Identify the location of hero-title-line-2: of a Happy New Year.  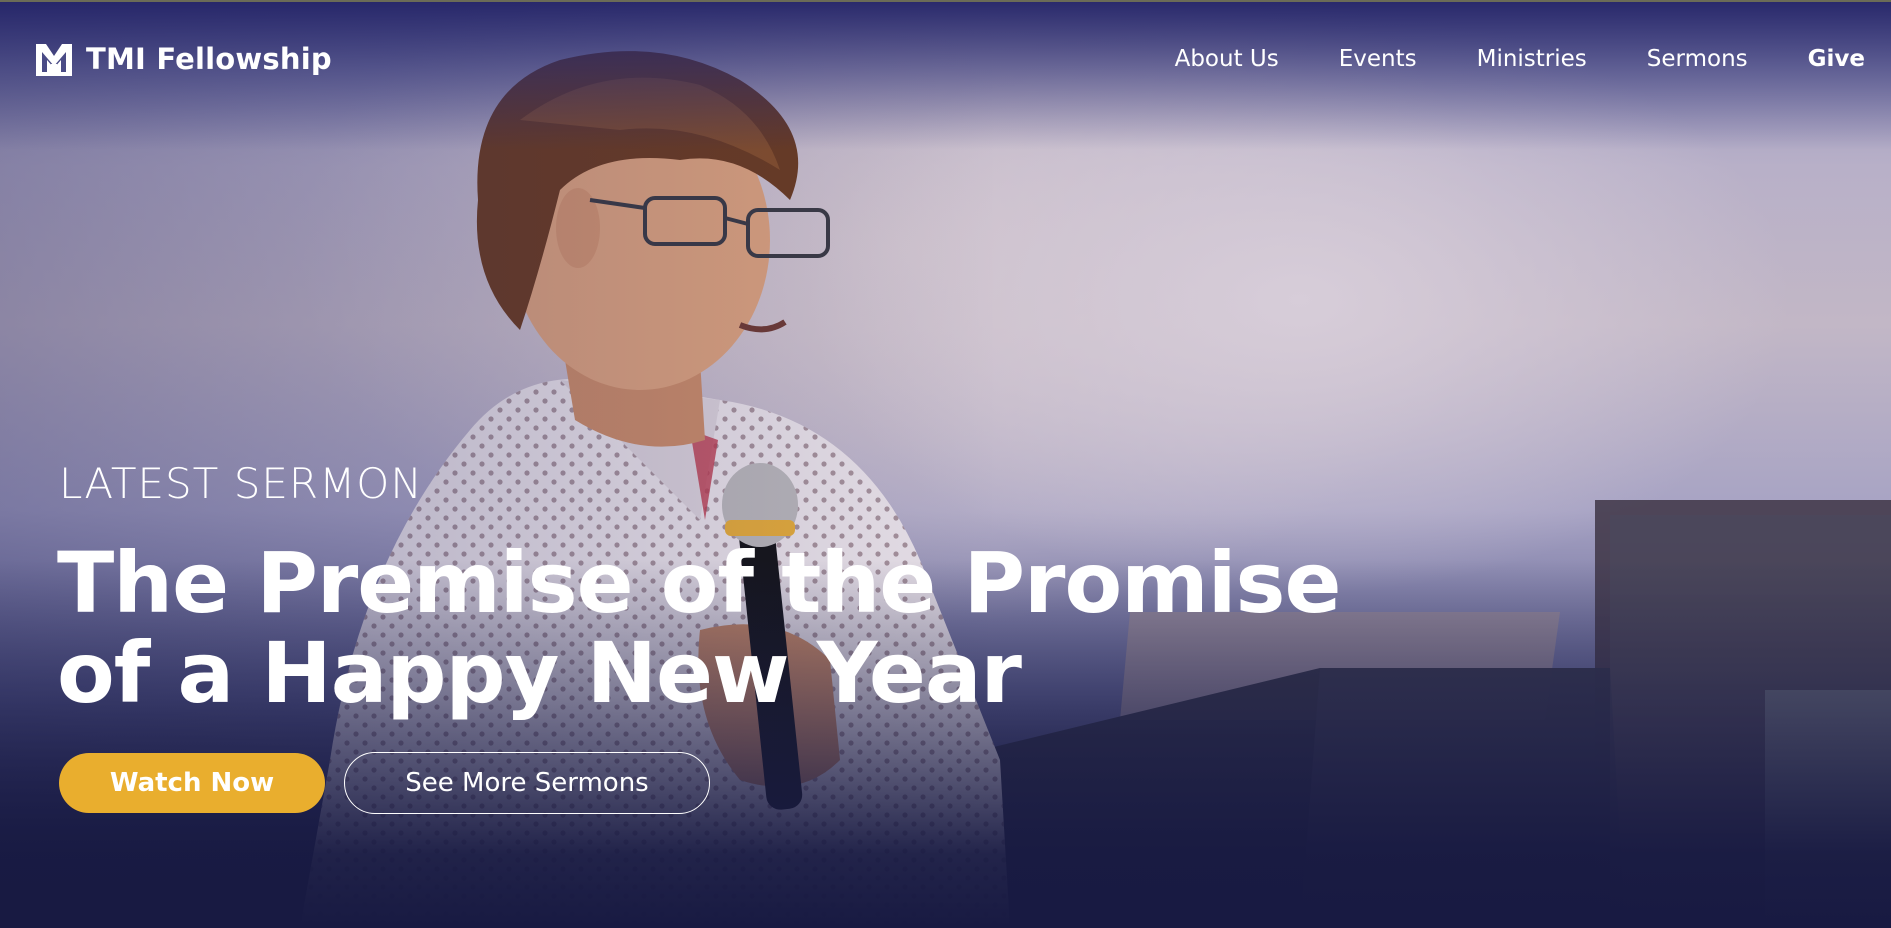
(539, 673).